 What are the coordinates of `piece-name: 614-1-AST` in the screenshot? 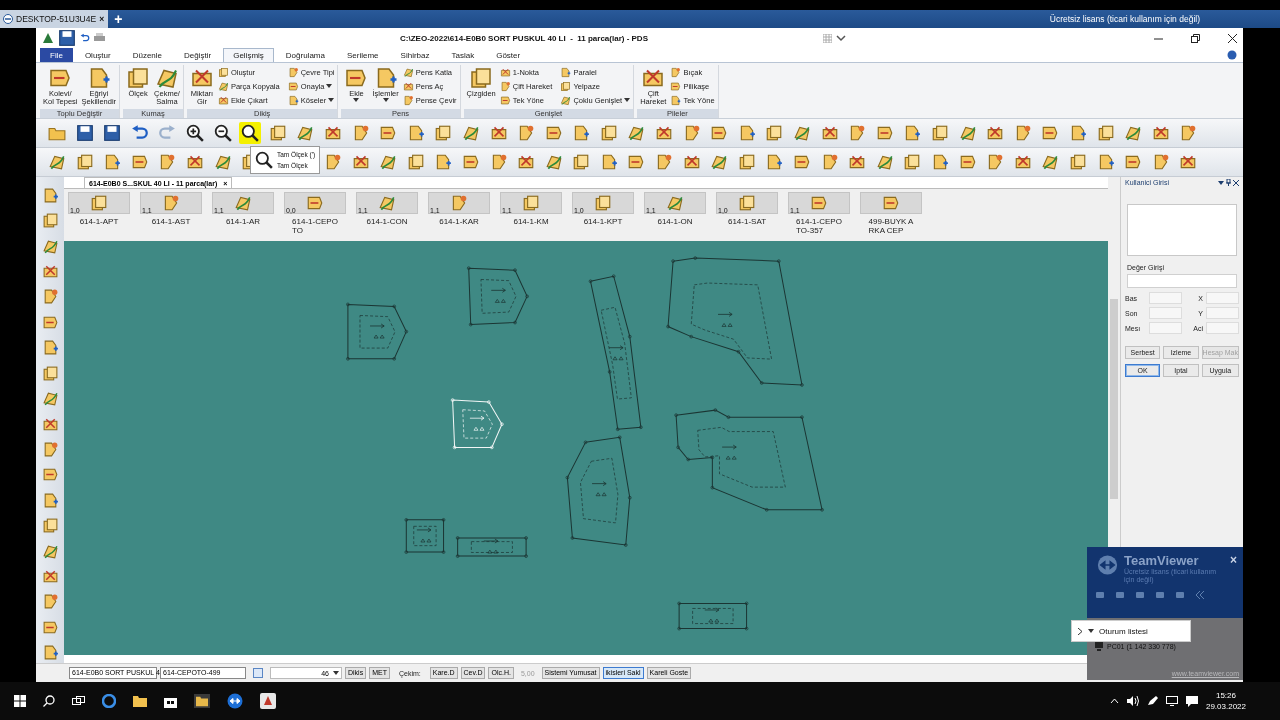 It's located at (171, 221).